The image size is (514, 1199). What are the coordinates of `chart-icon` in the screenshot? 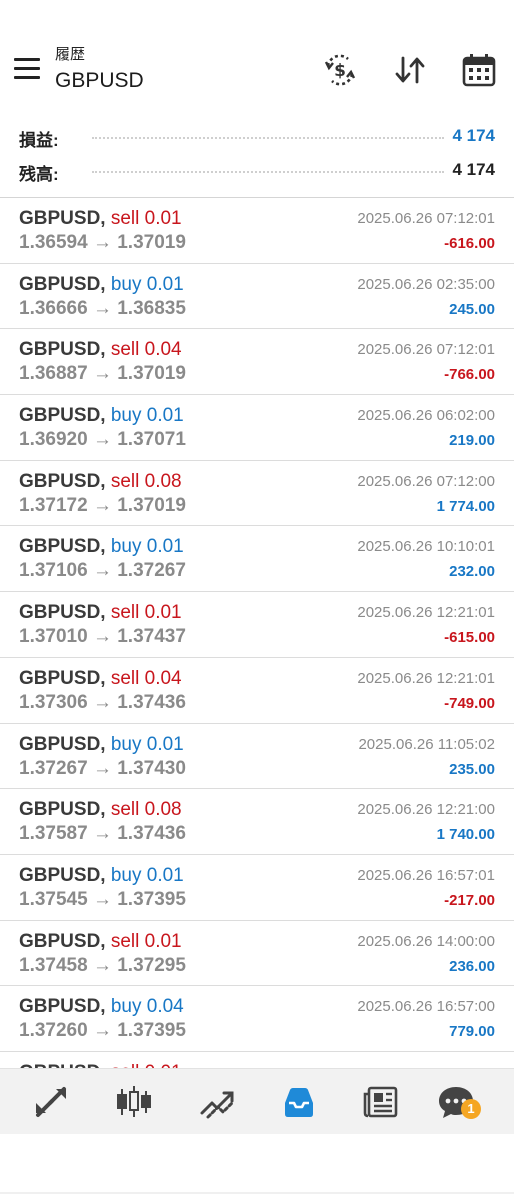 It's located at (134, 1102).